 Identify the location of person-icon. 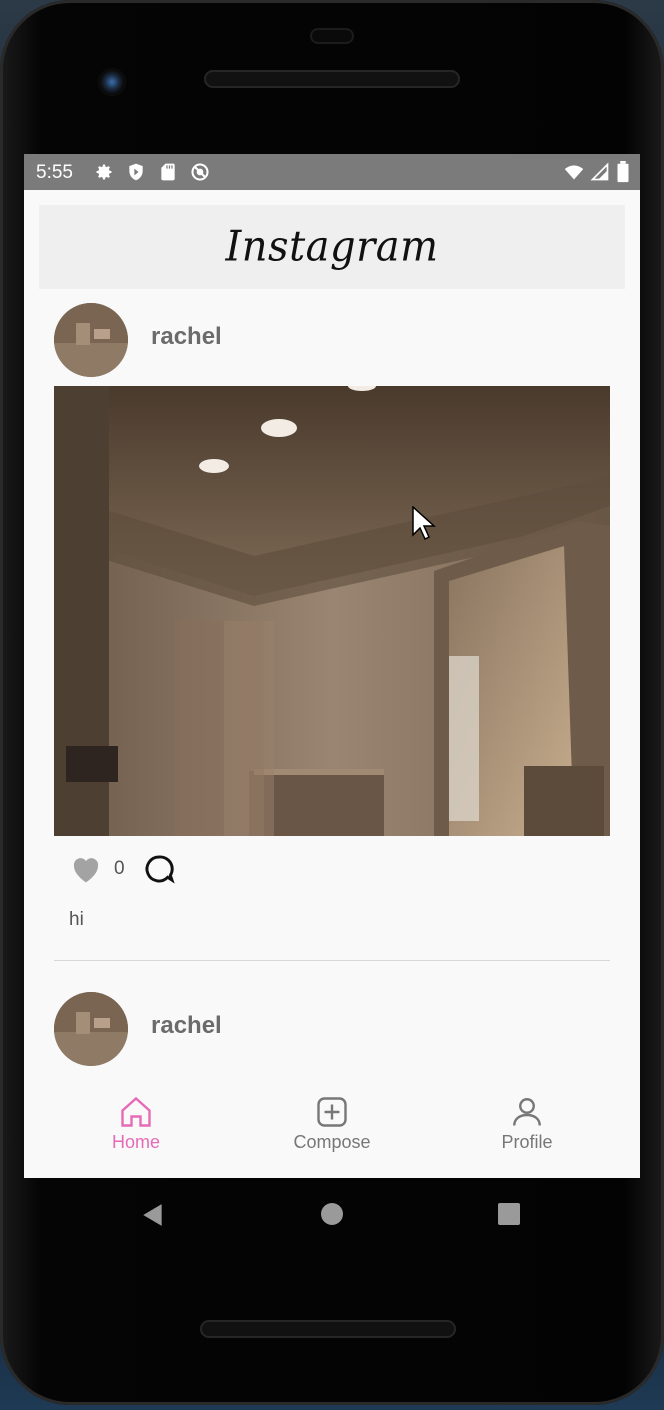
(527, 1112).